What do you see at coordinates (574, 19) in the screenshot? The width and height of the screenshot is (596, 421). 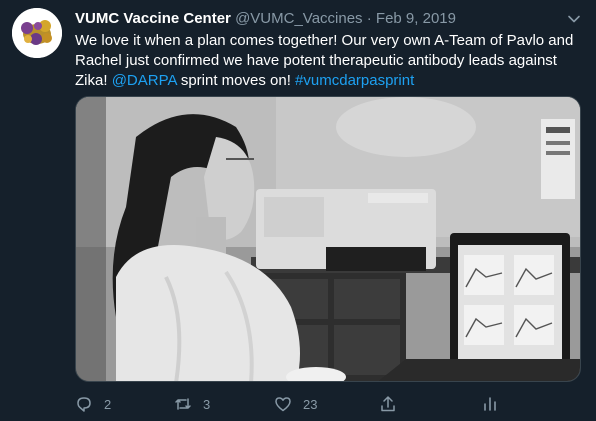 I see `chevron-down-icon` at bounding box center [574, 19].